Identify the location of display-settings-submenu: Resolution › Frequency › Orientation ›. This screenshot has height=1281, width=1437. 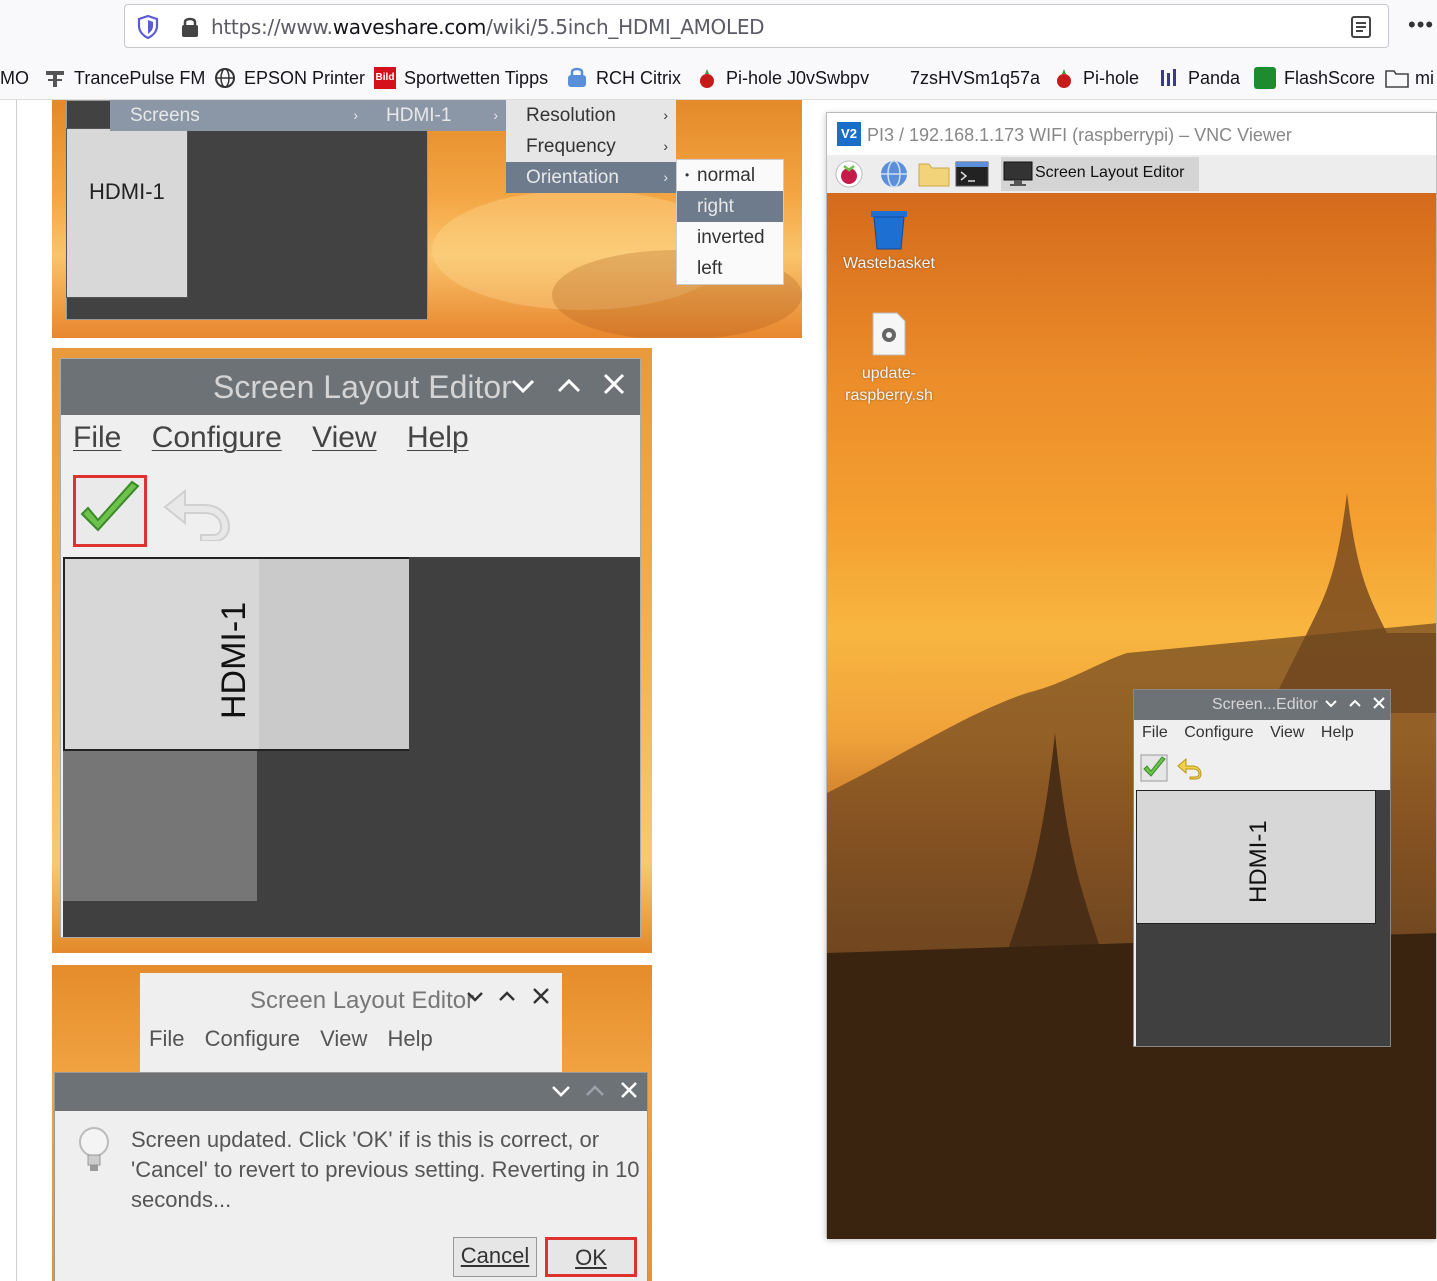
(591, 146).